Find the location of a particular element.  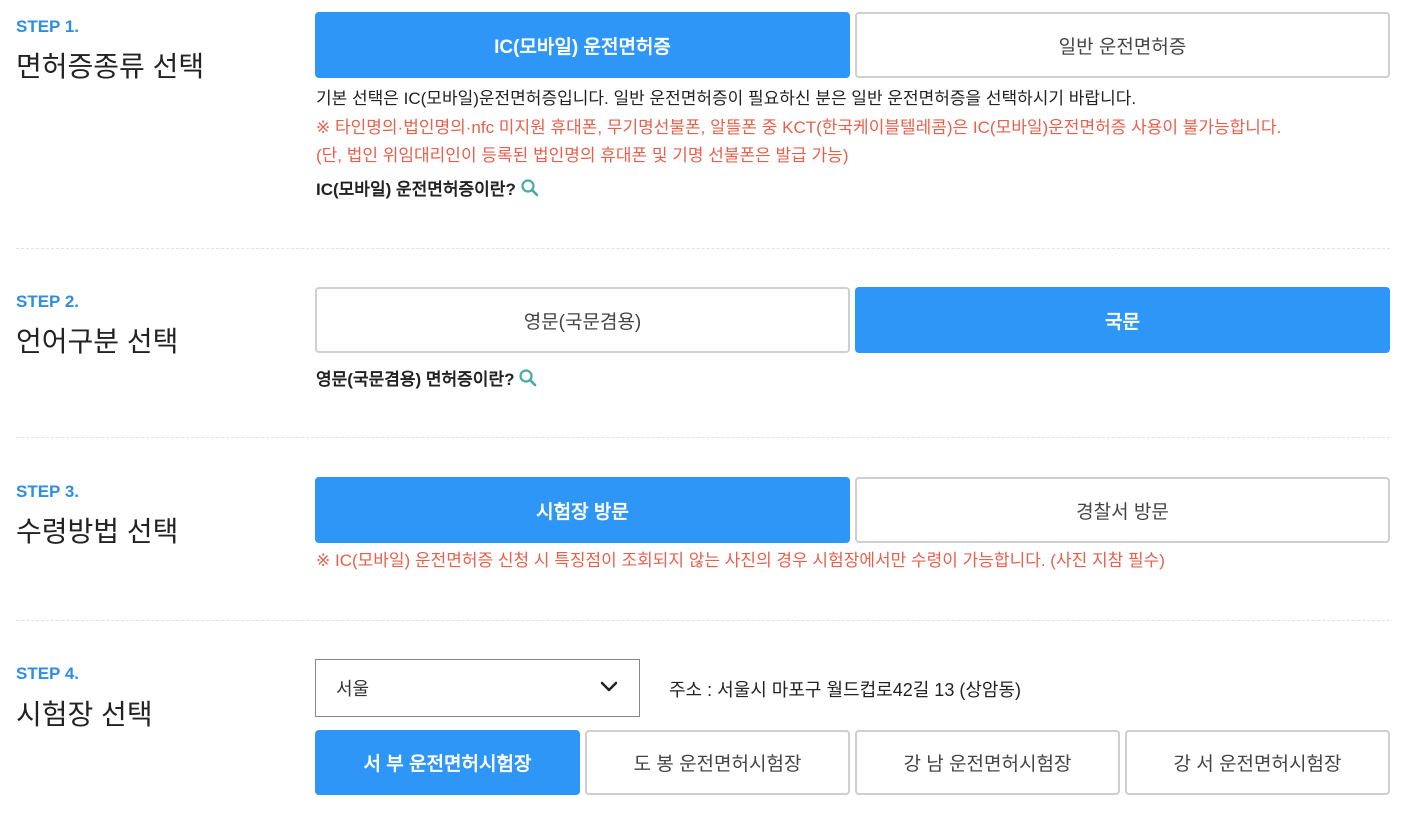

language-english-button: 영문(국문겸용) is located at coordinates (582, 320).